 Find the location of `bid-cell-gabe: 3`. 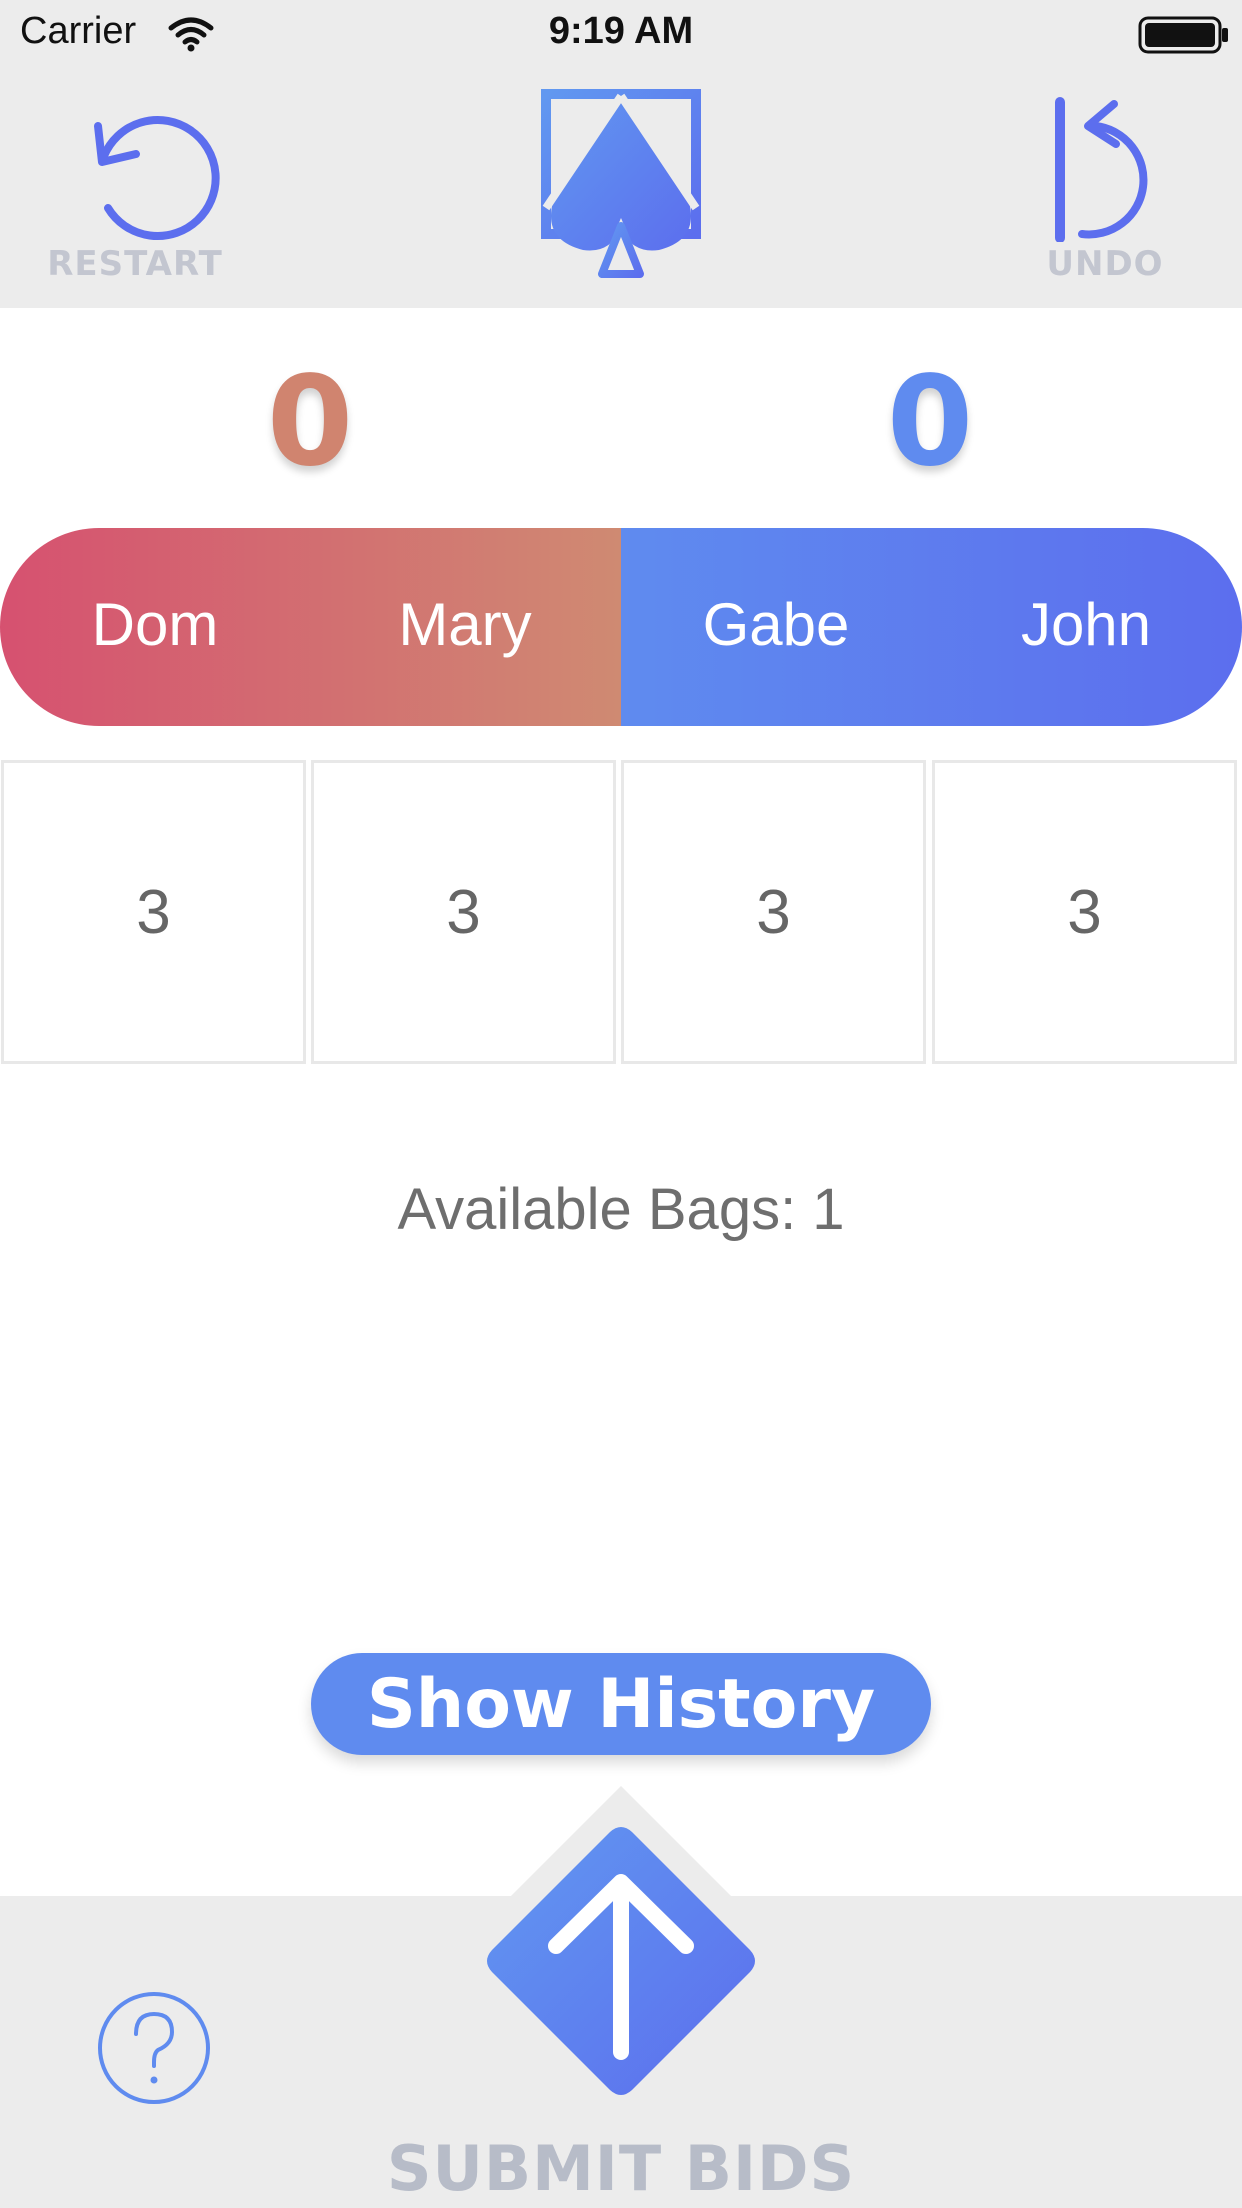

bid-cell-gabe: 3 is located at coordinates (773, 912).